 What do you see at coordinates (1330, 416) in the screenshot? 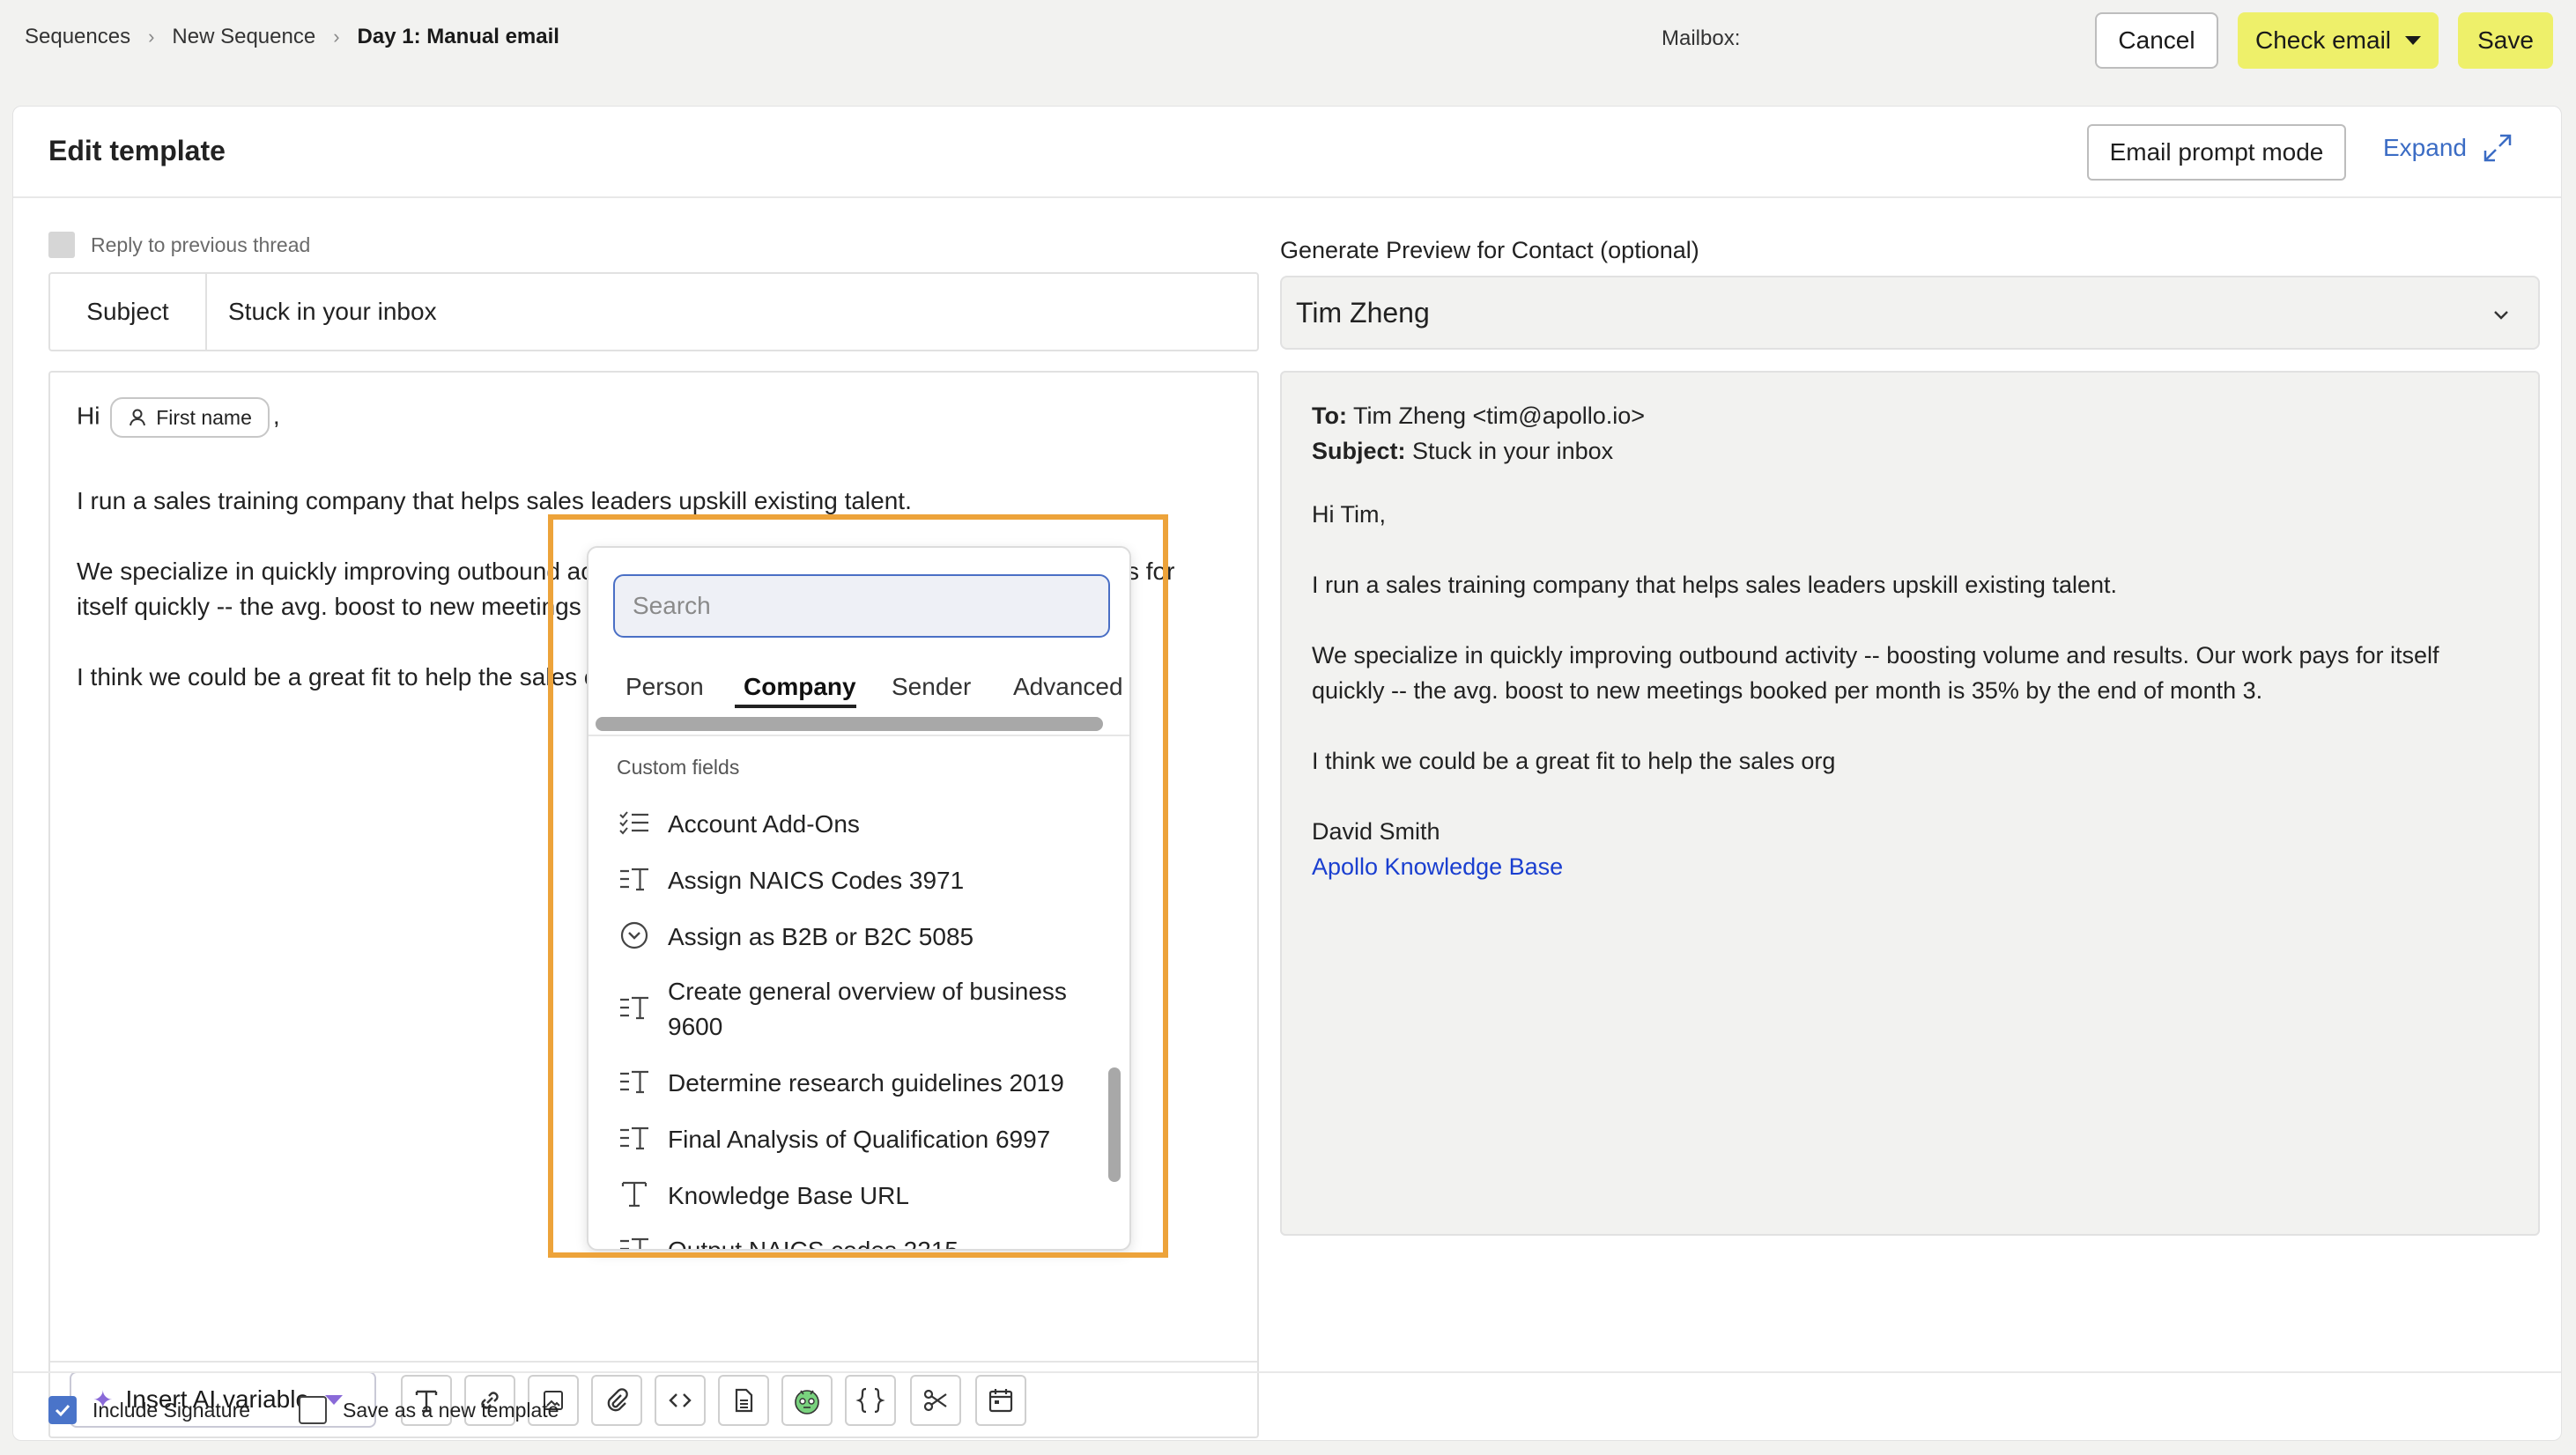
I see `preview-to-label: To:` at bounding box center [1330, 416].